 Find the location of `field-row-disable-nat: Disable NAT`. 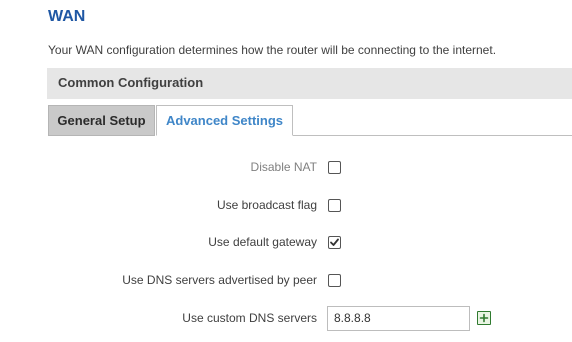

field-row-disable-nat: Disable NAT is located at coordinates (286, 168).